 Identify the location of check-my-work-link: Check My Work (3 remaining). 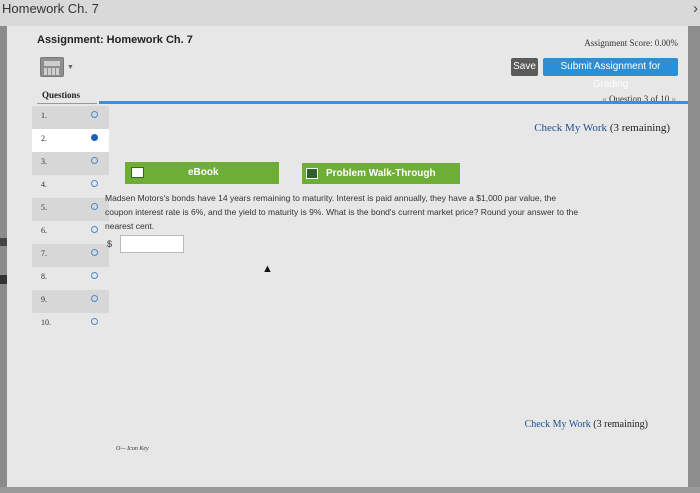
(602, 128).